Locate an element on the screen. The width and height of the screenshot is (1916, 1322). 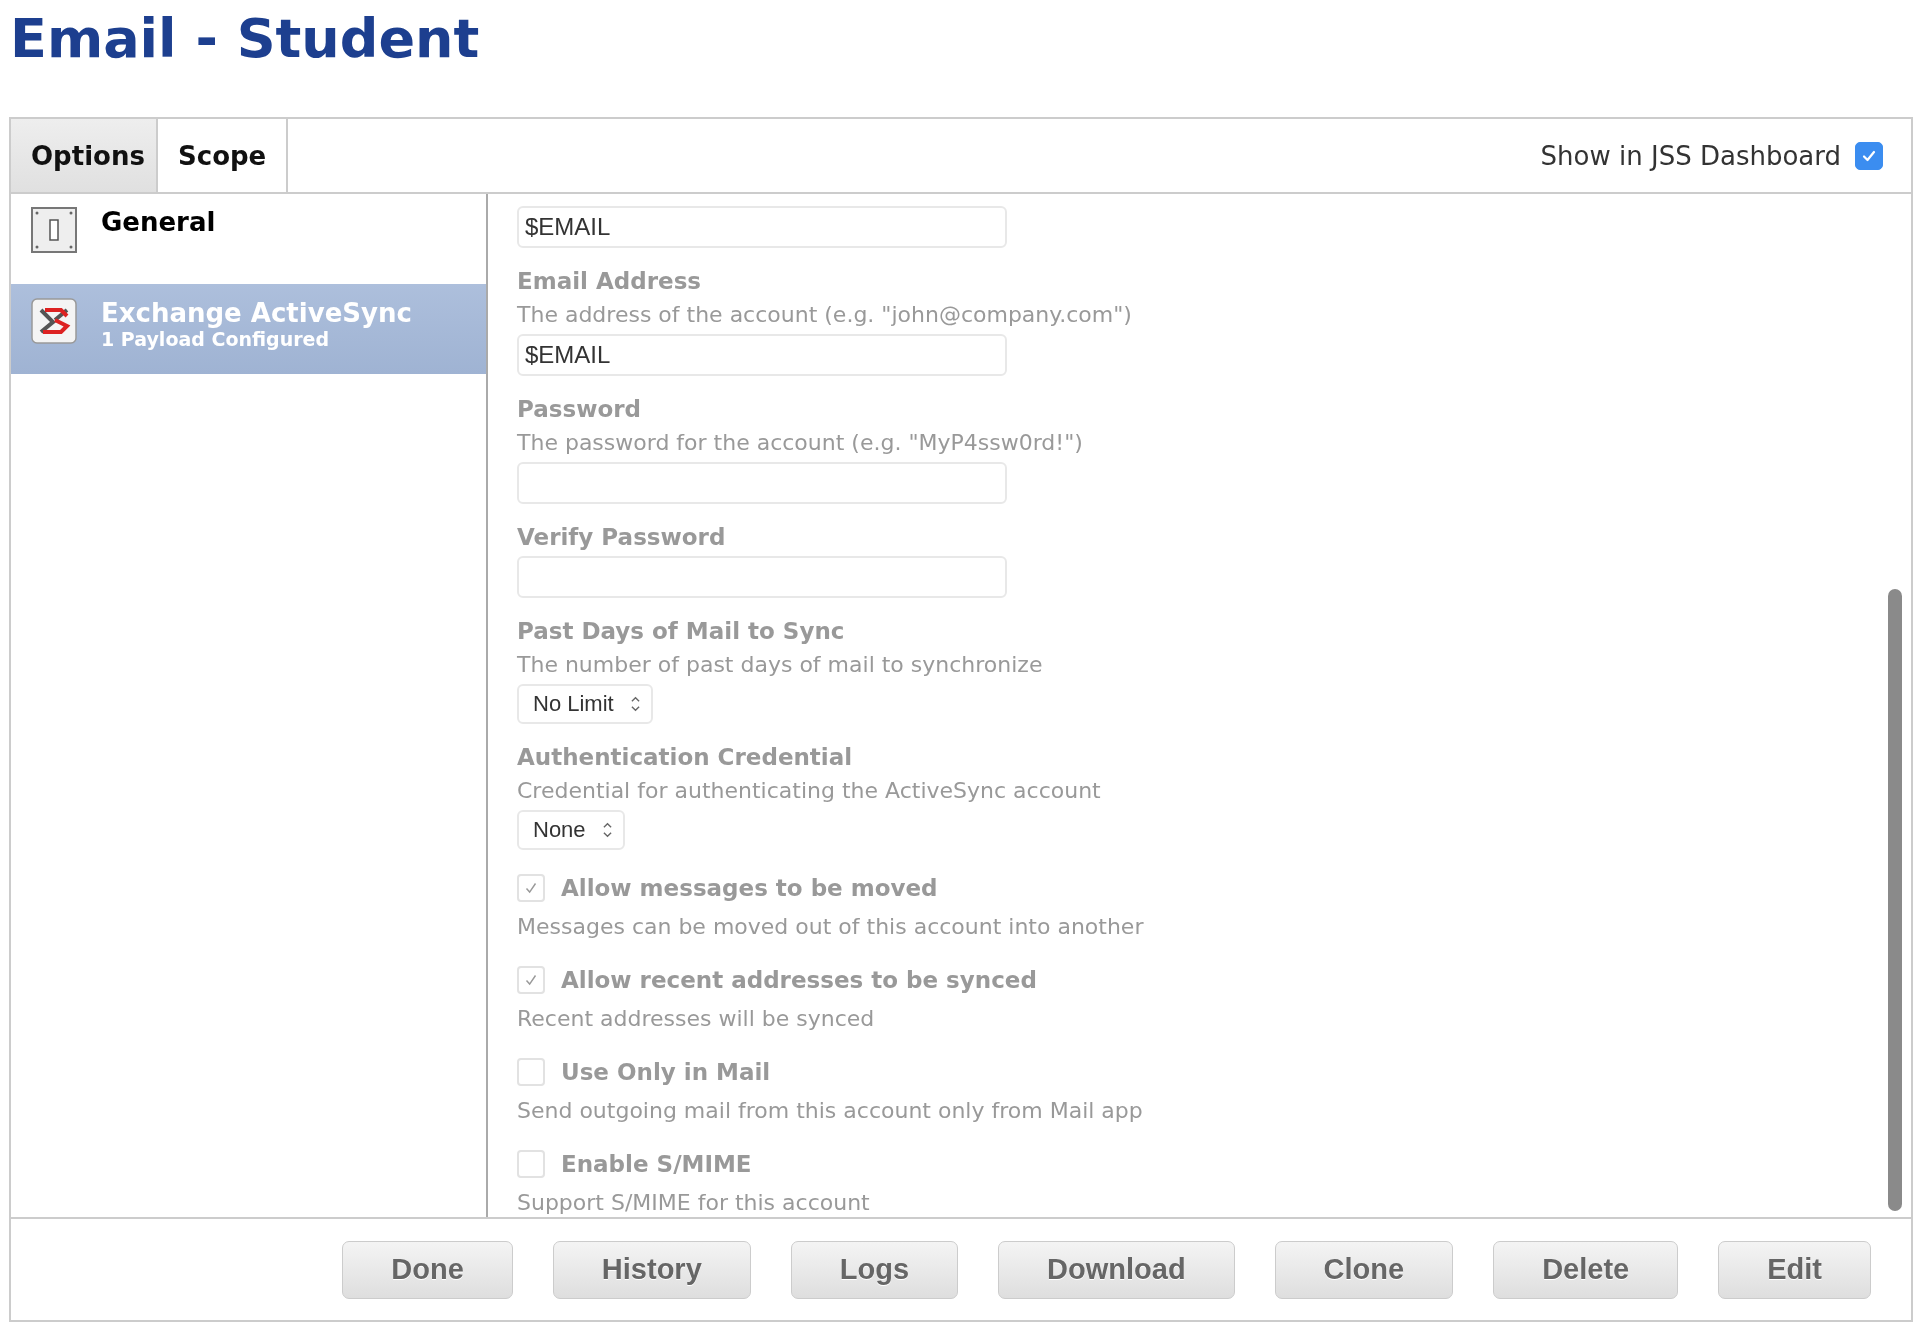
field-label: Email Address is located at coordinates (609, 281).